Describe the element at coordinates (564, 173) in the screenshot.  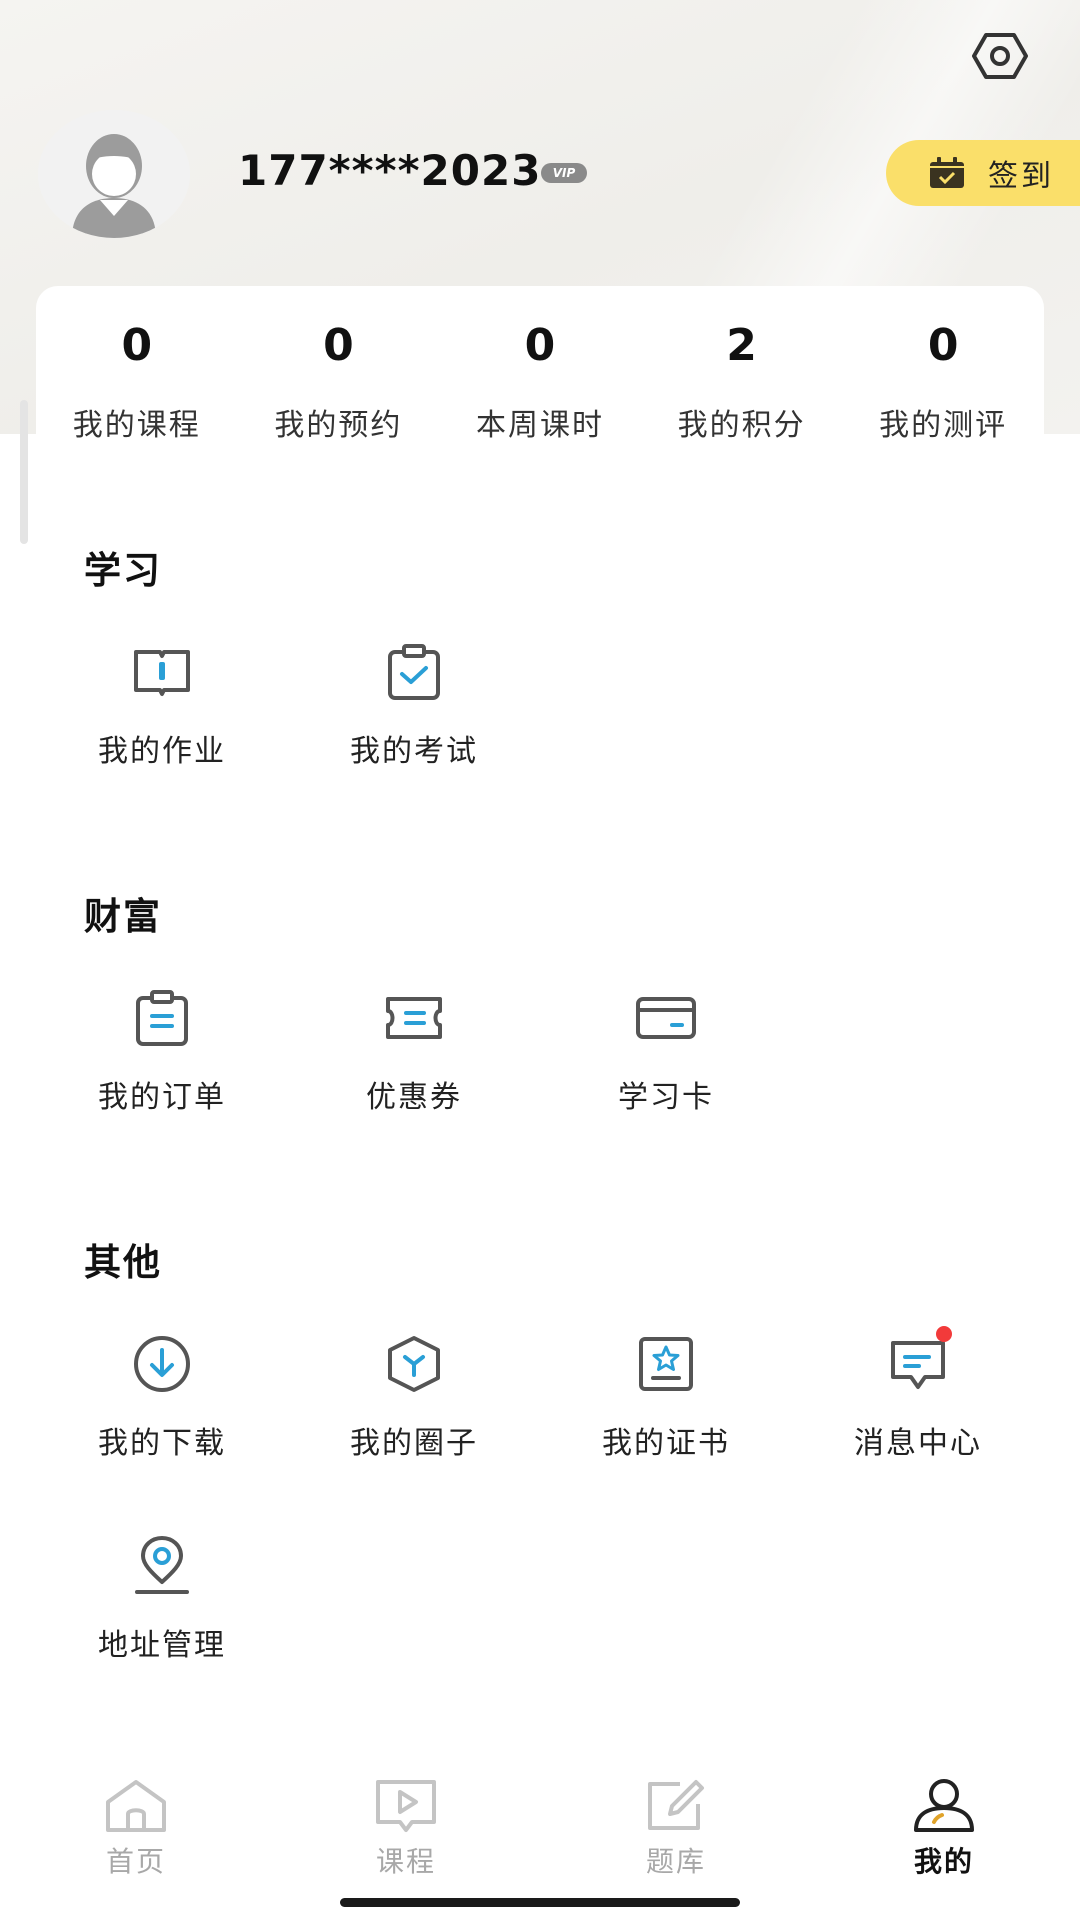
I see `vip-badge: VIP` at that location.